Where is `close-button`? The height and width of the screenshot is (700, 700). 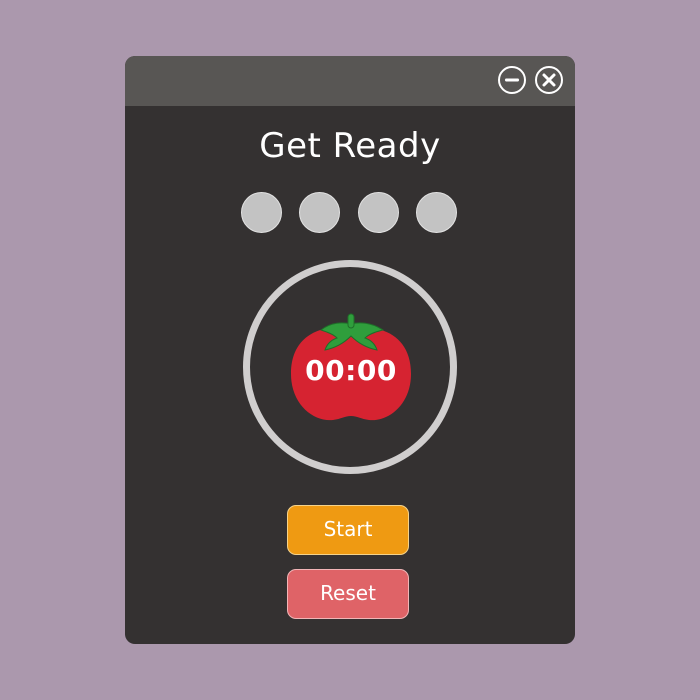
close-button is located at coordinates (549, 80).